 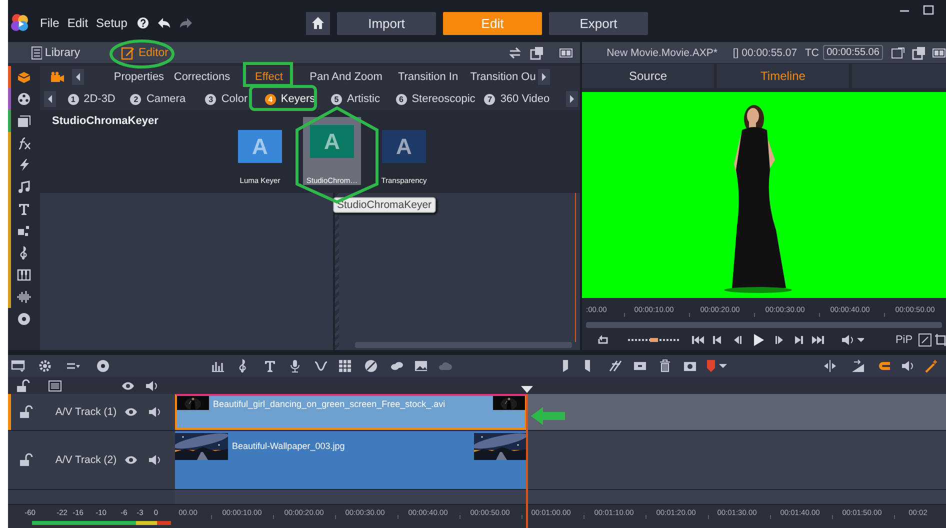 What do you see at coordinates (355, 99) in the screenshot?
I see `category-tab: 5 Artistic` at bounding box center [355, 99].